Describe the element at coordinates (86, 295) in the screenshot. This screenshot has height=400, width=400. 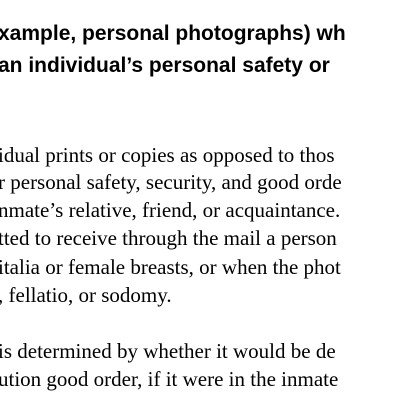
I see `body-line-6: , fellatio, or sodomy.` at that location.